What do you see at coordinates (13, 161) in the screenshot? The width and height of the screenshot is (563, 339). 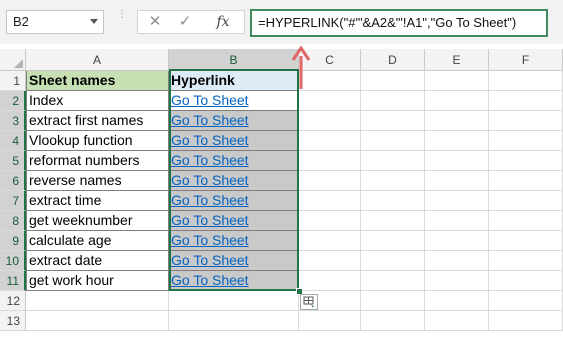 I see `row-header-5: 5` at bounding box center [13, 161].